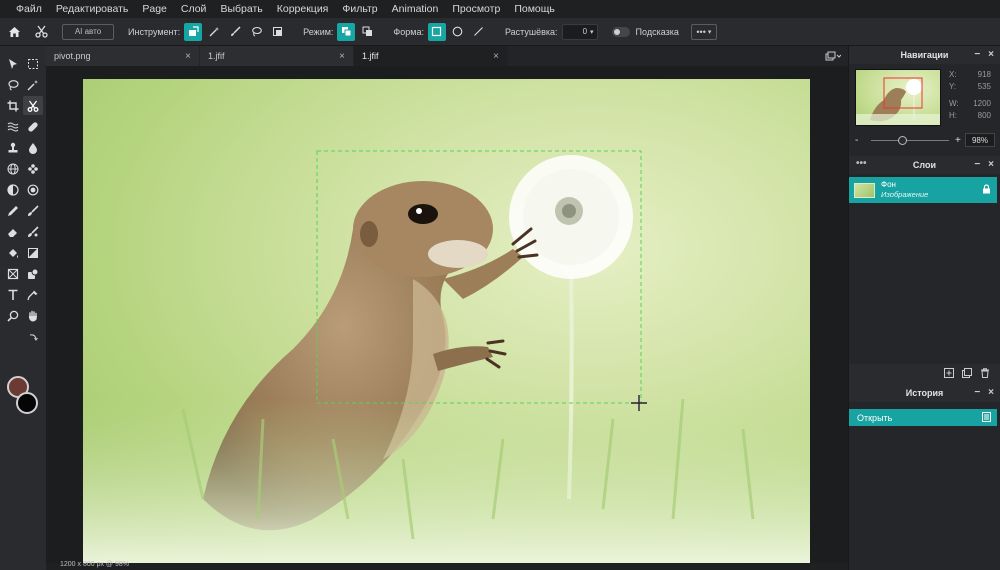 The height and width of the screenshot is (570, 1000). What do you see at coordinates (436, 31) in the screenshot?
I see `shape-rect-button` at bounding box center [436, 31].